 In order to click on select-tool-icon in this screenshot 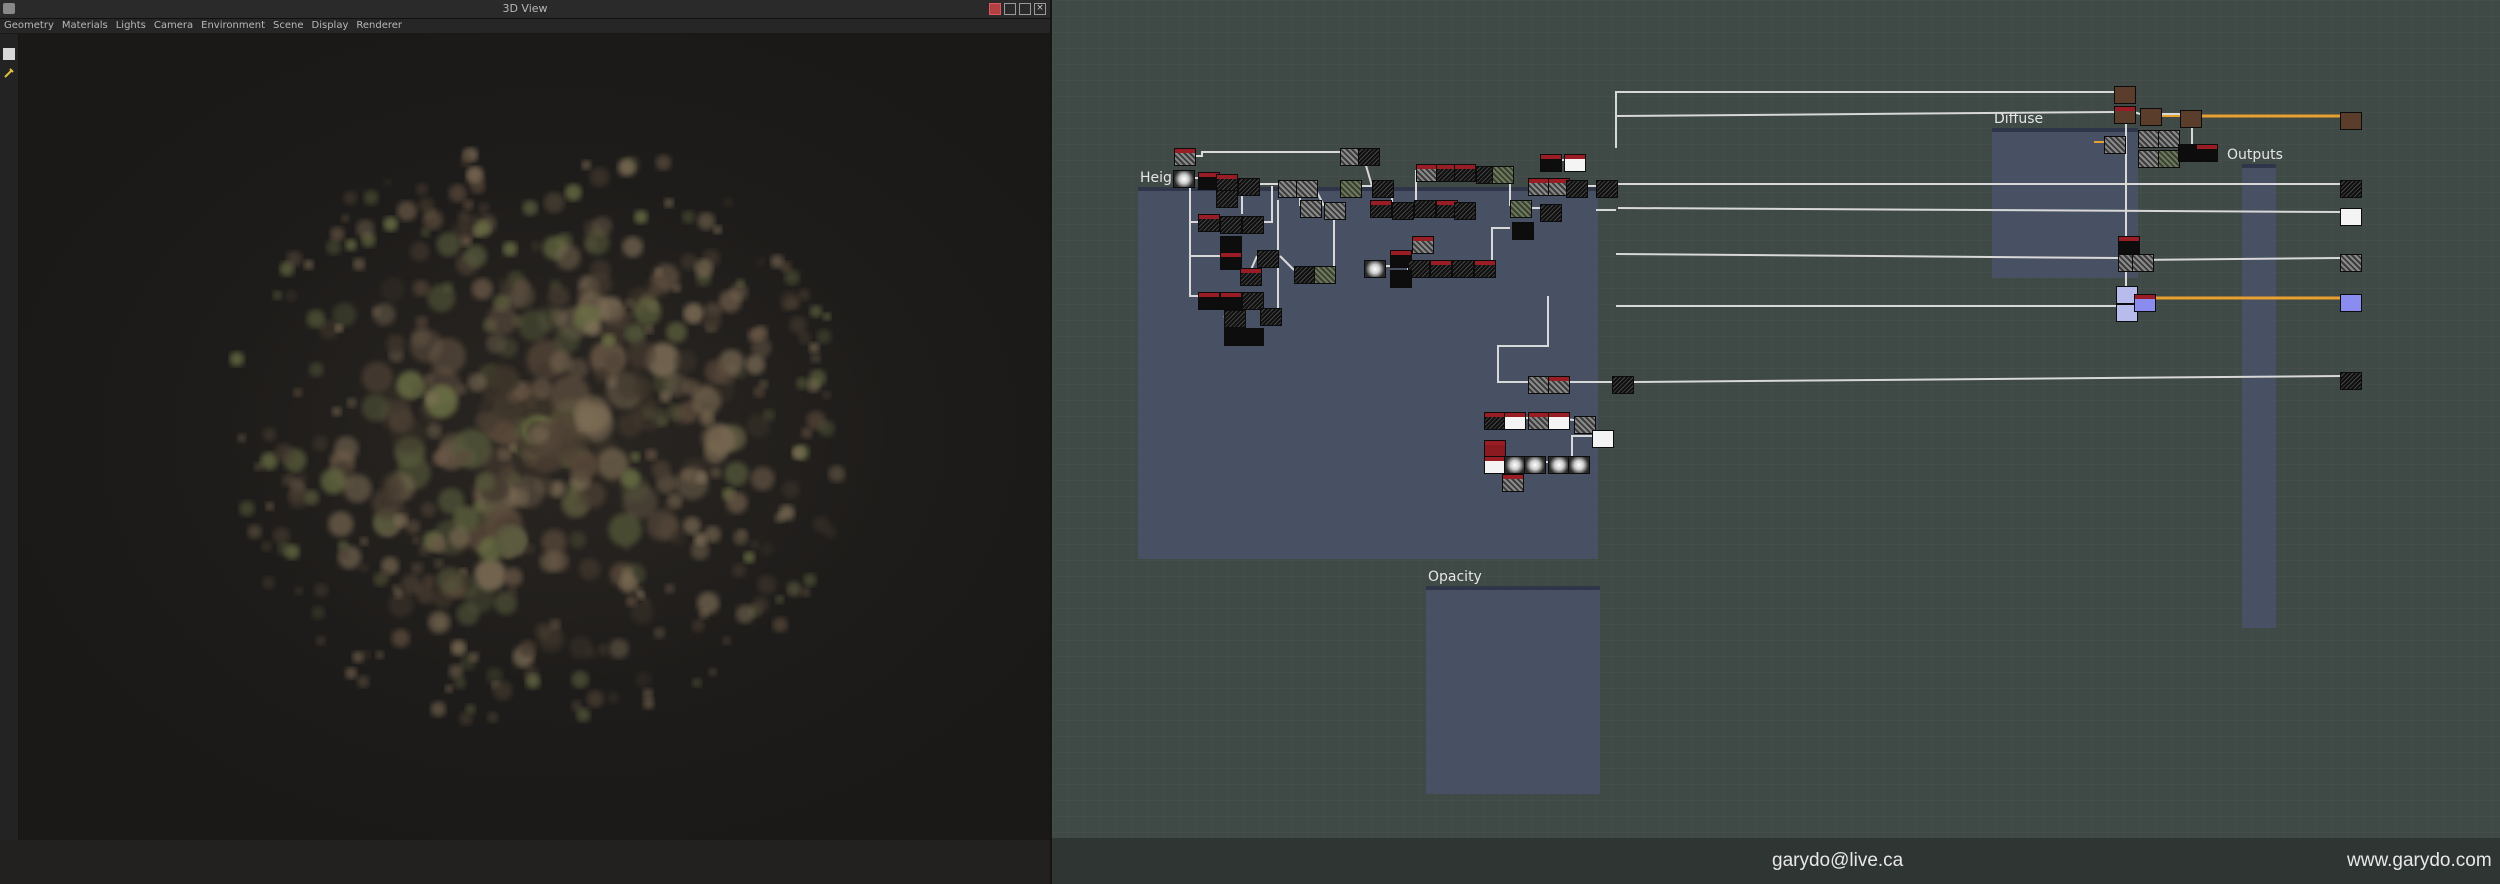, I will do `click(9, 54)`.